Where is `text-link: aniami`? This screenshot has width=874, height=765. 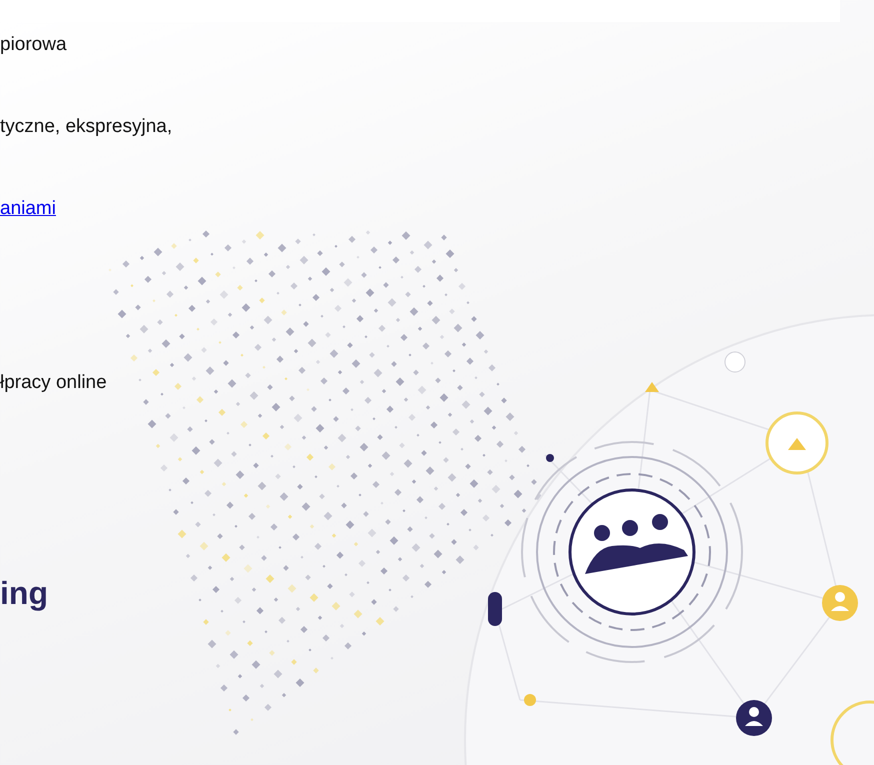
text-link: aniami is located at coordinates (28, 209).